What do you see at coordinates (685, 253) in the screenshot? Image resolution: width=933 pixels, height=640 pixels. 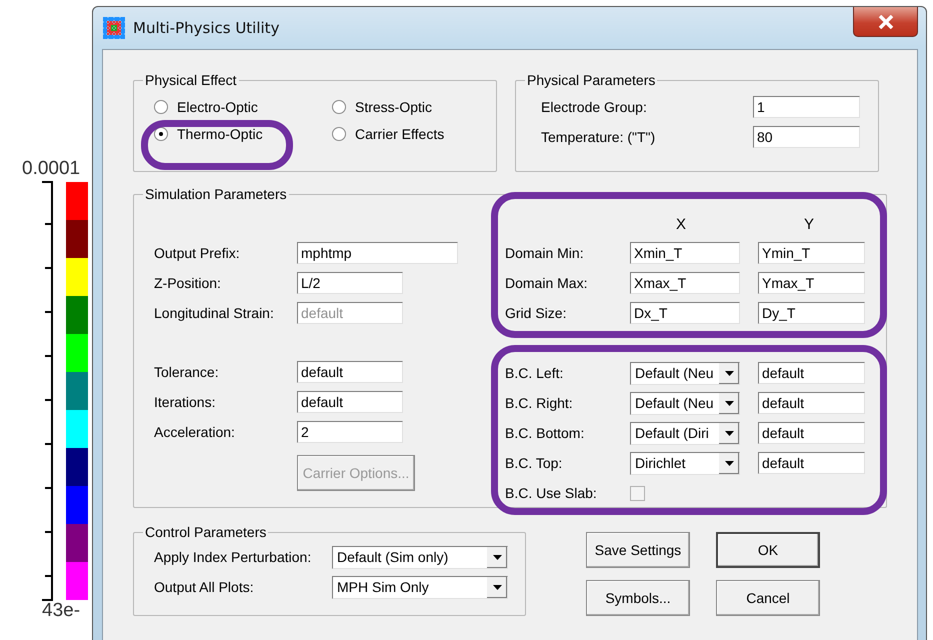 I see `input-field: Xmin_T` at bounding box center [685, 253].